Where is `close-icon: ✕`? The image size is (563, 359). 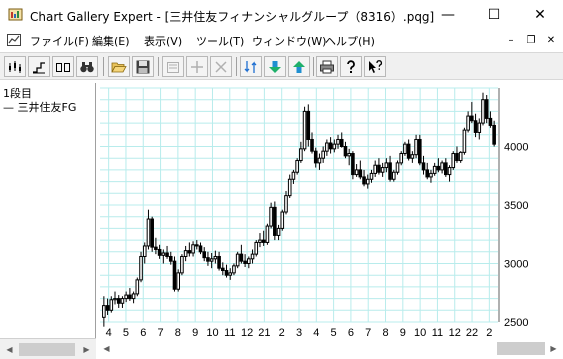
close-icon: ✕ is located at coordinates (540, 15).